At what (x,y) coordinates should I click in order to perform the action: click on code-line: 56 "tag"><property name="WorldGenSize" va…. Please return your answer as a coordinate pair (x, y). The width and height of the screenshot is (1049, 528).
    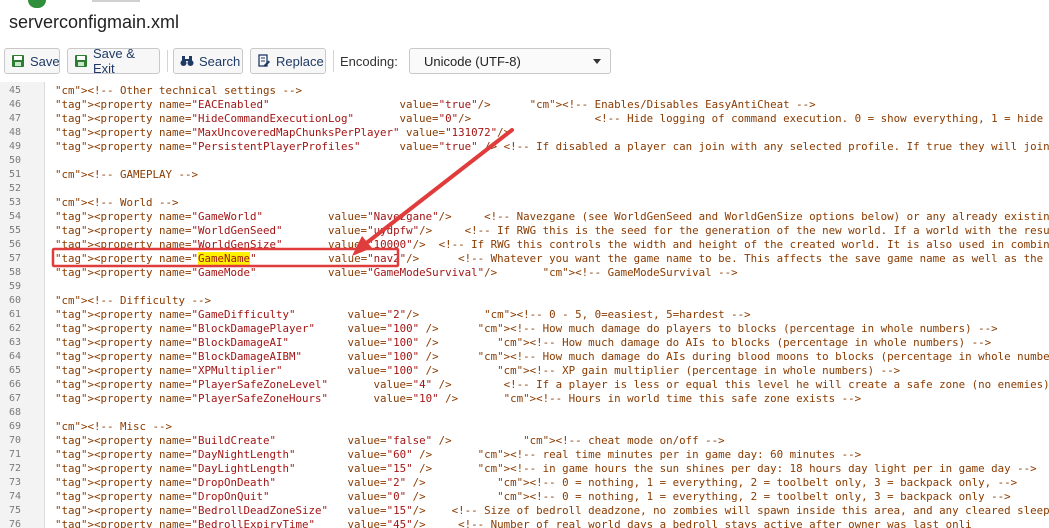
    Looking at the image, I should click on (524, 245).